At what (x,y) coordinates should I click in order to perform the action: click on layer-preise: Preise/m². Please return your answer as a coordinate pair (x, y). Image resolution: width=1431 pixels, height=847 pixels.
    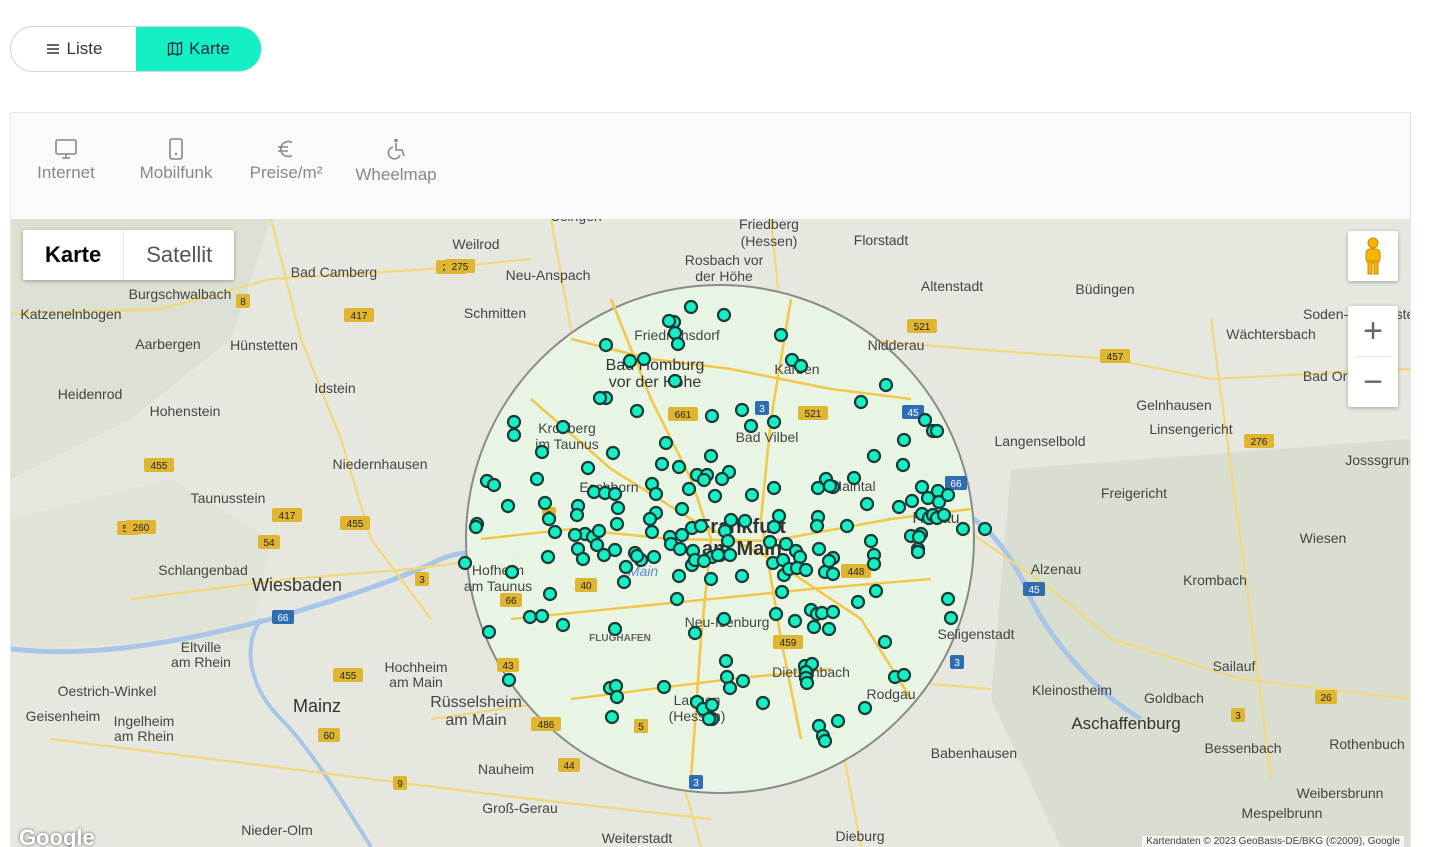
    Looking at the image, I should click on (286, 159).